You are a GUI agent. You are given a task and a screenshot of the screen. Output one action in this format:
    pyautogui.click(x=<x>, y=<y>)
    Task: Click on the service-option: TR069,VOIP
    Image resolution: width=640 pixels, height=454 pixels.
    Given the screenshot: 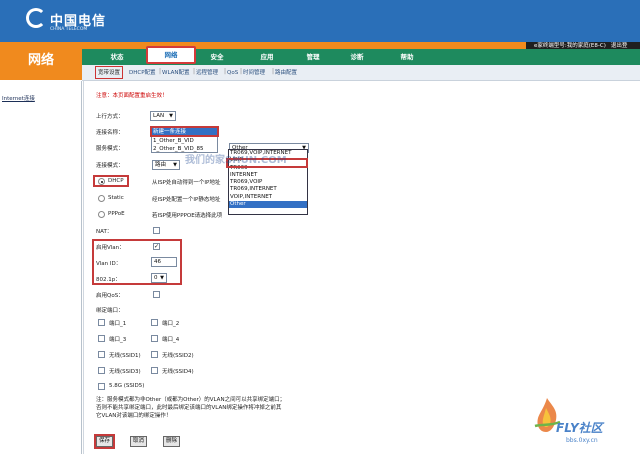 What is the action you would take?
    pyautogui.click(x=268, y=182)
    